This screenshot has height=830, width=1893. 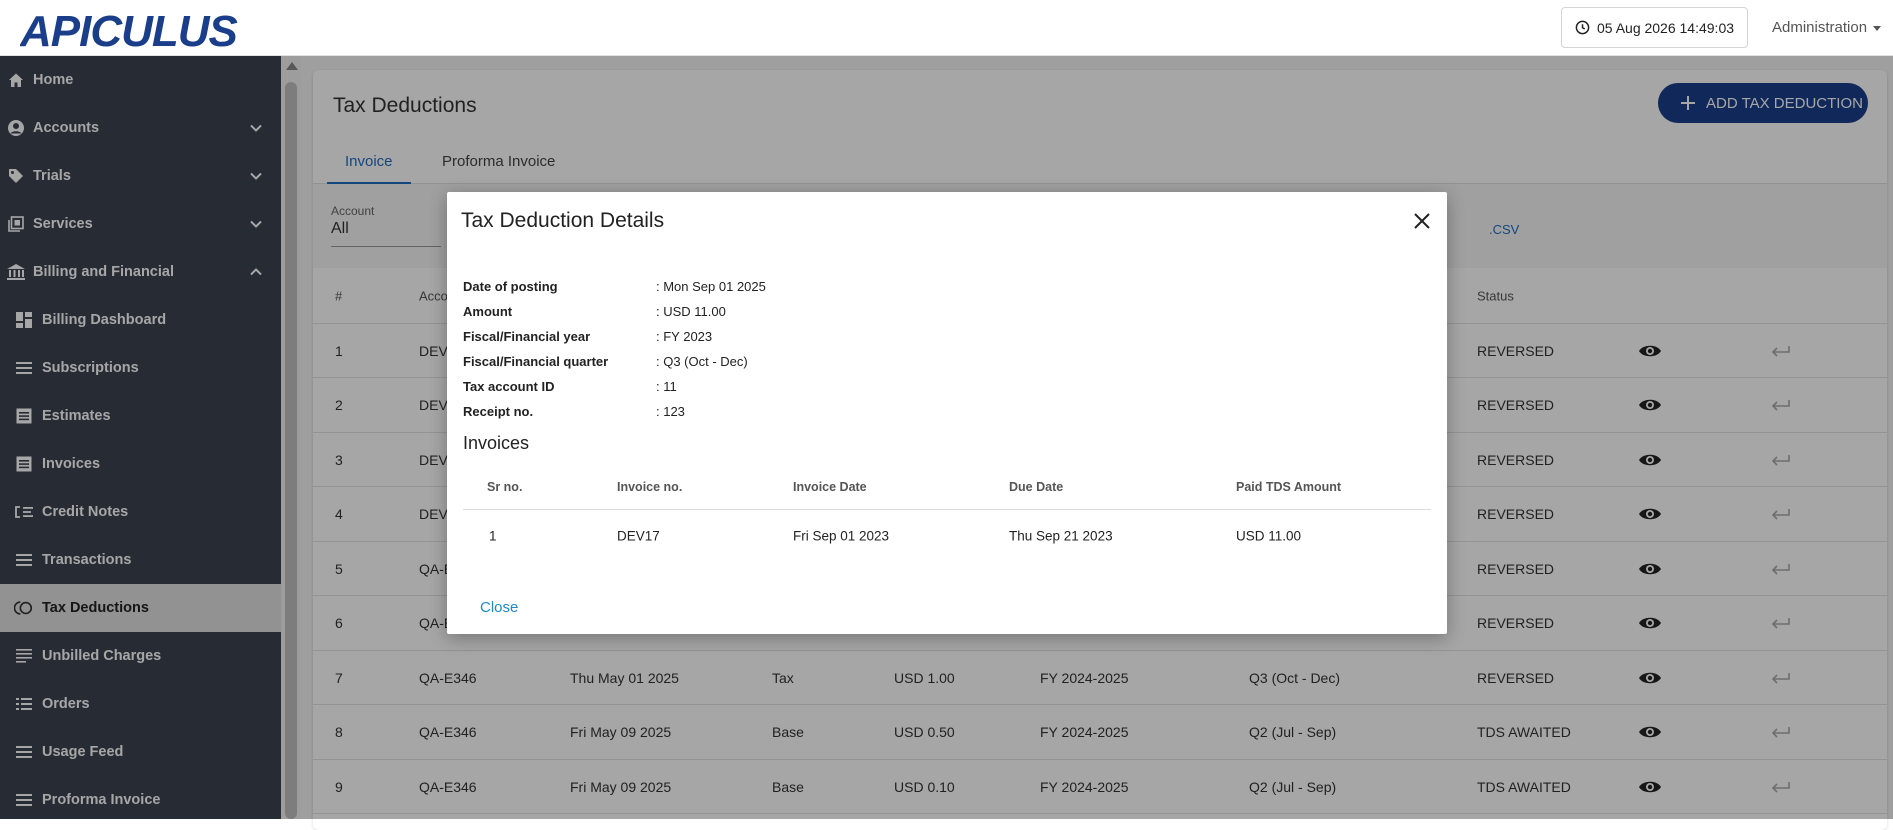 What do you see at coordinates (691, 311) in the screenshot?
I see `detail-value: : USD 11.00` at bounding box center [691, 311].